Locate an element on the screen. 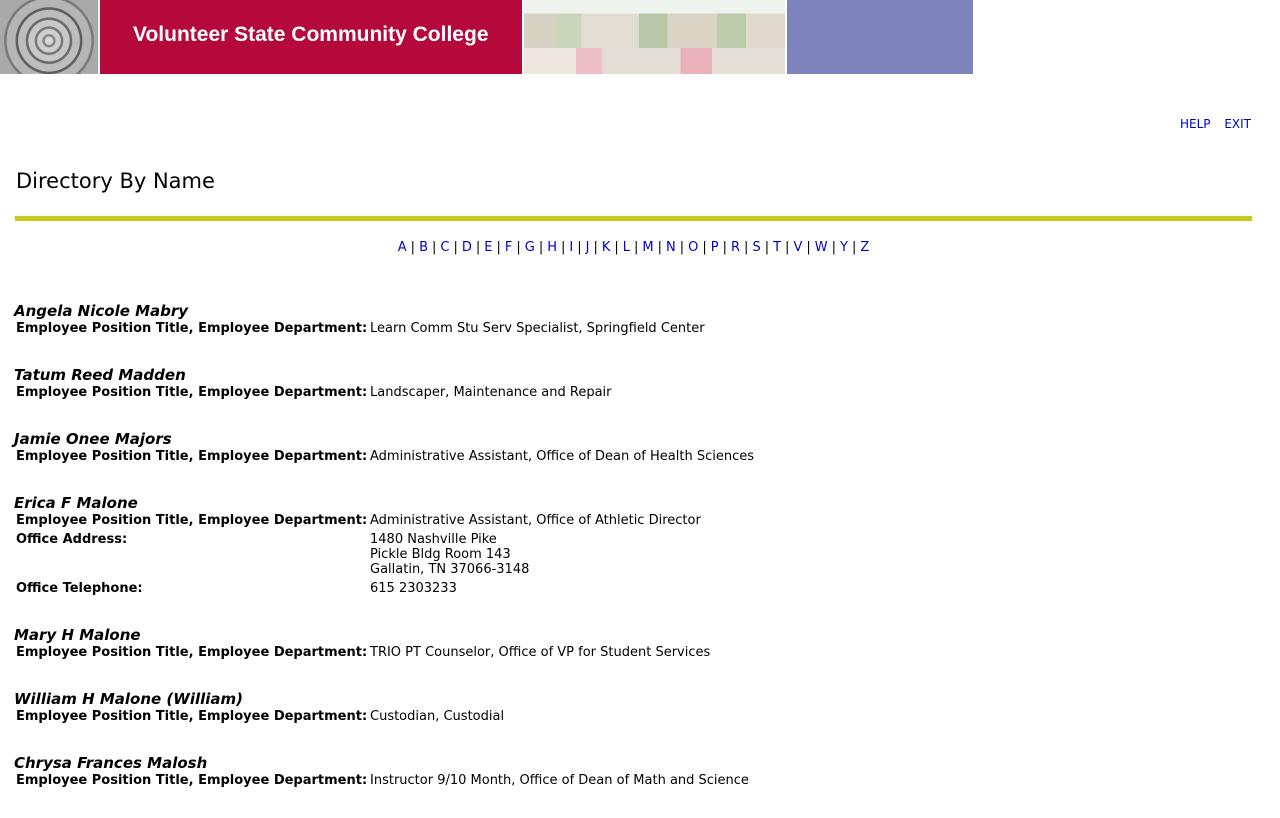 Image resolution: width=1280 pixels, height=818 pixels. header-banner: Volunteer State Community College is located at coordinates (486, 37).